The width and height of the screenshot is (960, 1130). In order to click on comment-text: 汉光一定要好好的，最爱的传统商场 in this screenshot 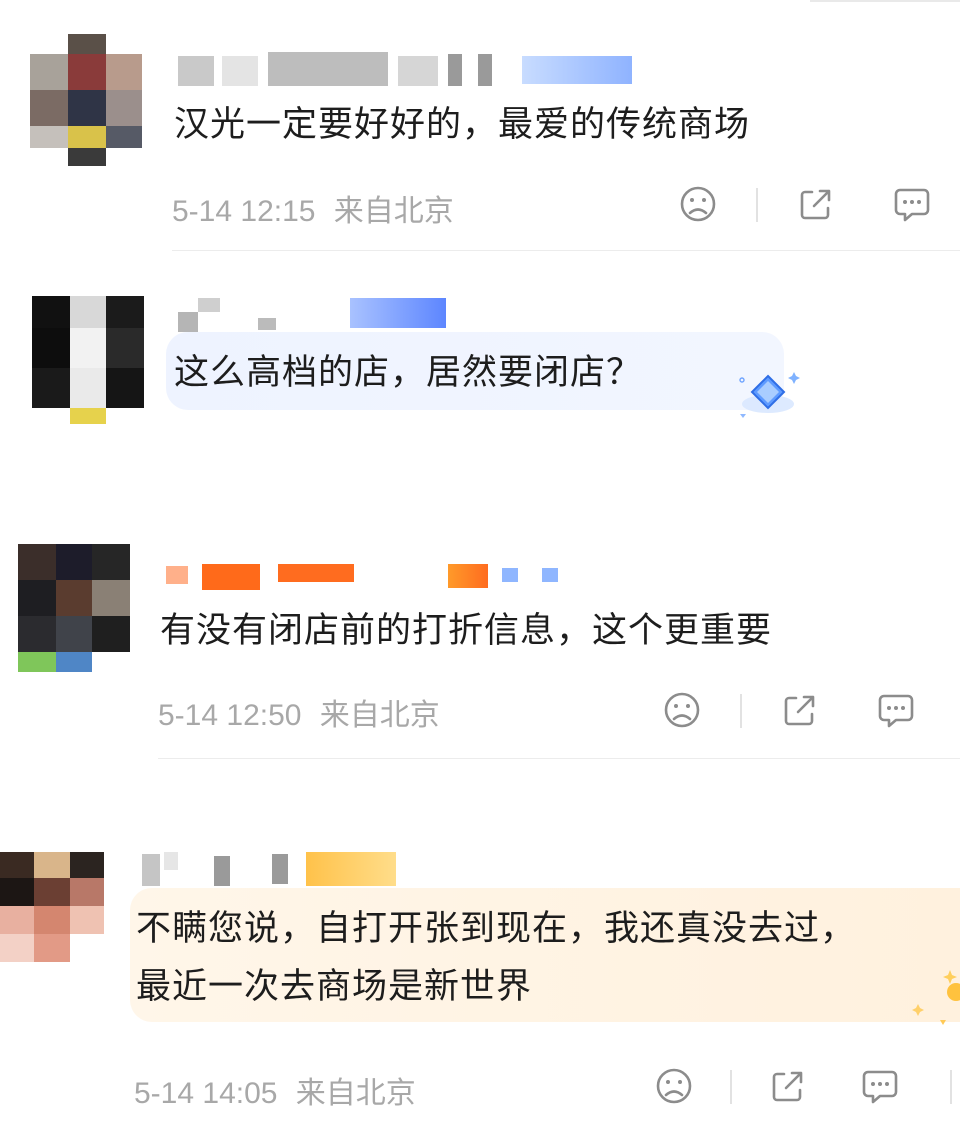, I will do `click(462, 125)`.